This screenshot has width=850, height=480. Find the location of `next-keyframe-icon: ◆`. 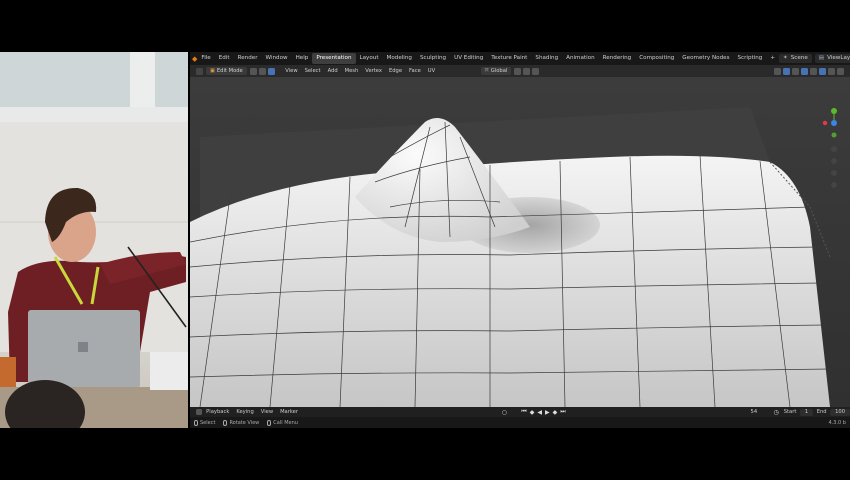

next-keyframe-icon: ◆ is located at coordinates (555, 412).